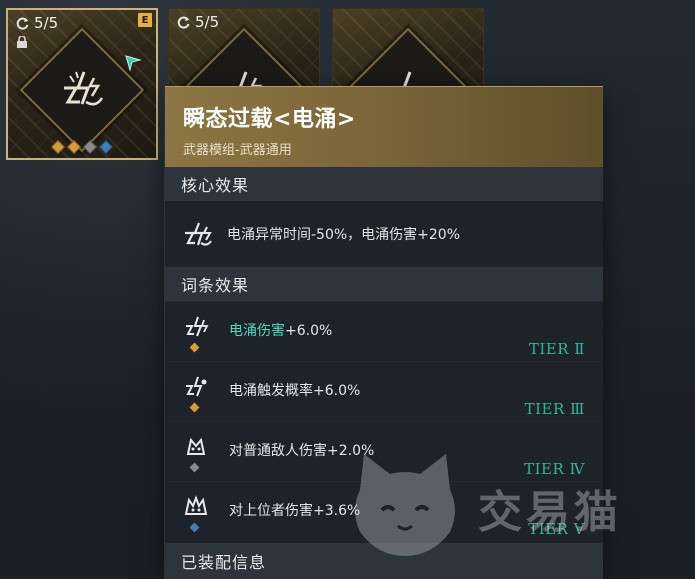  Describe the element at coordinates (384, 126) in the screenshot. I see `tooltip-header: 瞬态过载<电涌> 武器模组-武器通用` at that location.